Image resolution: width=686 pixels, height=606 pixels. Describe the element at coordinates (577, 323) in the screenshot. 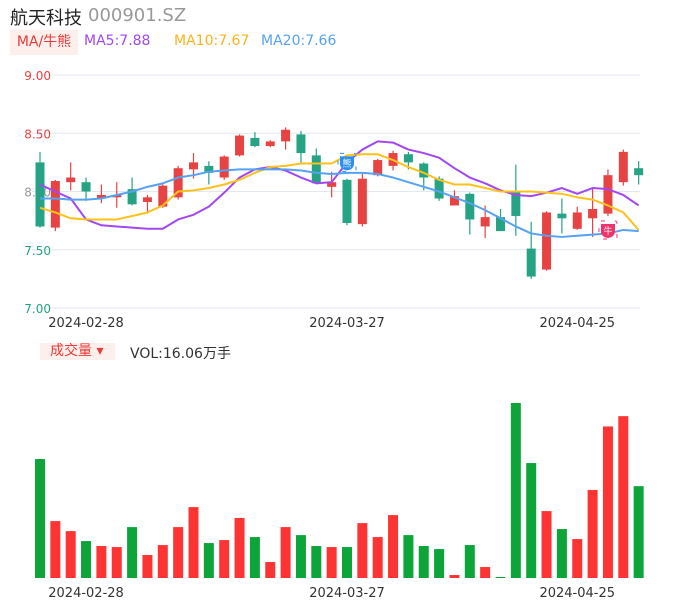

I see `x-tick-label: 2024-04-25` at that location.